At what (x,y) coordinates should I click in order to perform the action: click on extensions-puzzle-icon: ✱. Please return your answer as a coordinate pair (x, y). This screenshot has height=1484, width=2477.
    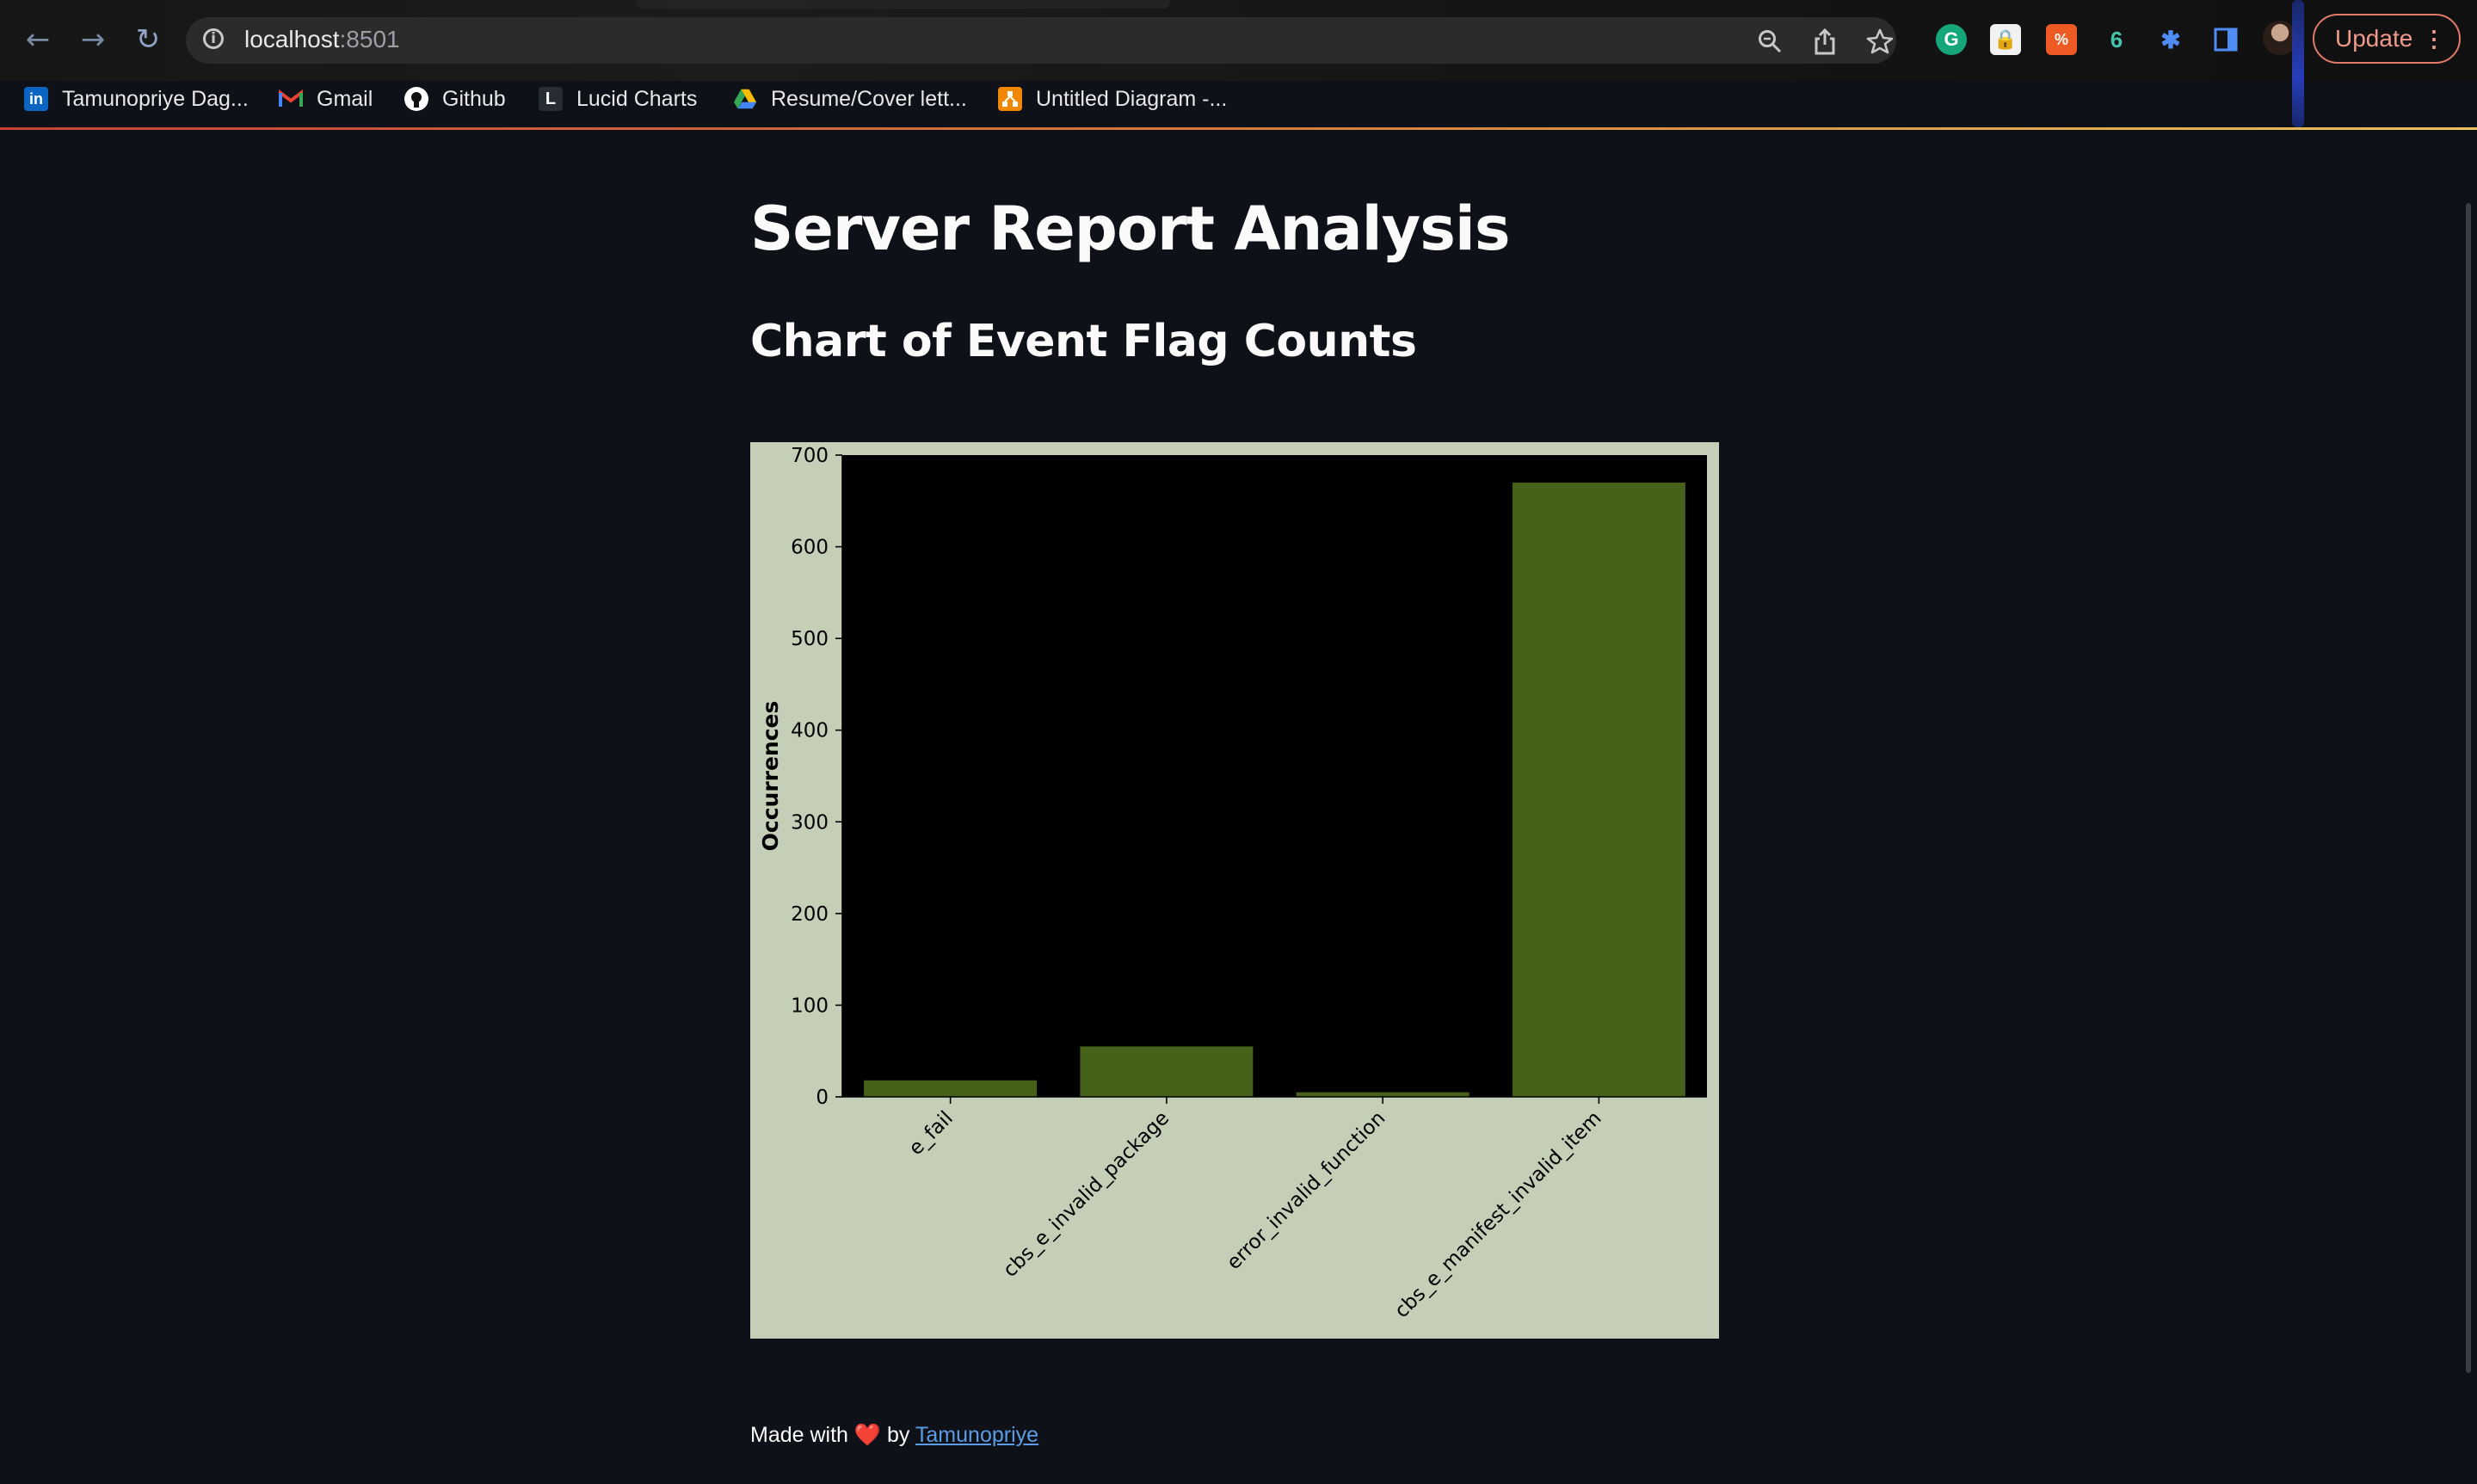
    Looking at the image, I should click on (2170, 39).